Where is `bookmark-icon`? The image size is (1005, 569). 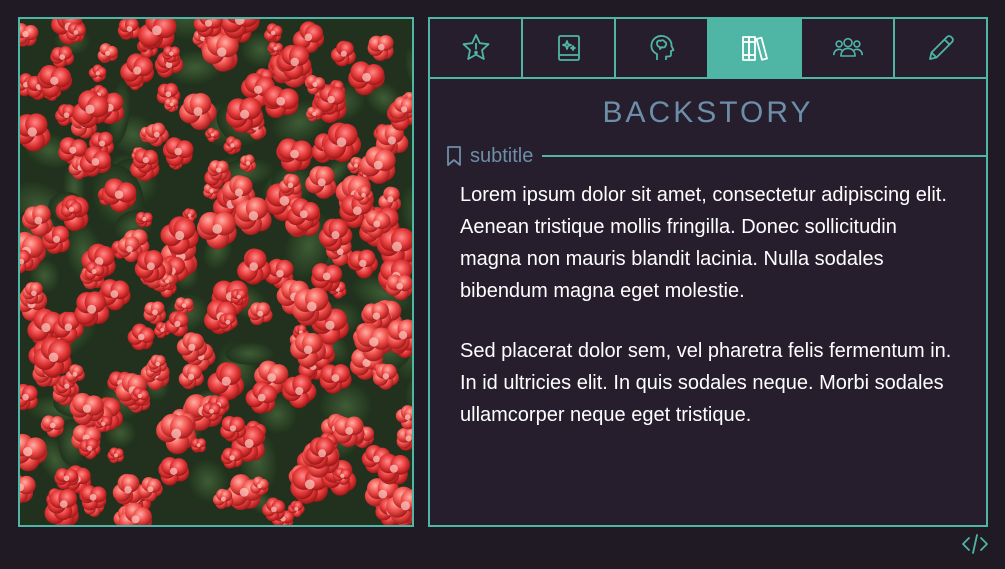 bookmark-icon is located at coordinates (454, 156).